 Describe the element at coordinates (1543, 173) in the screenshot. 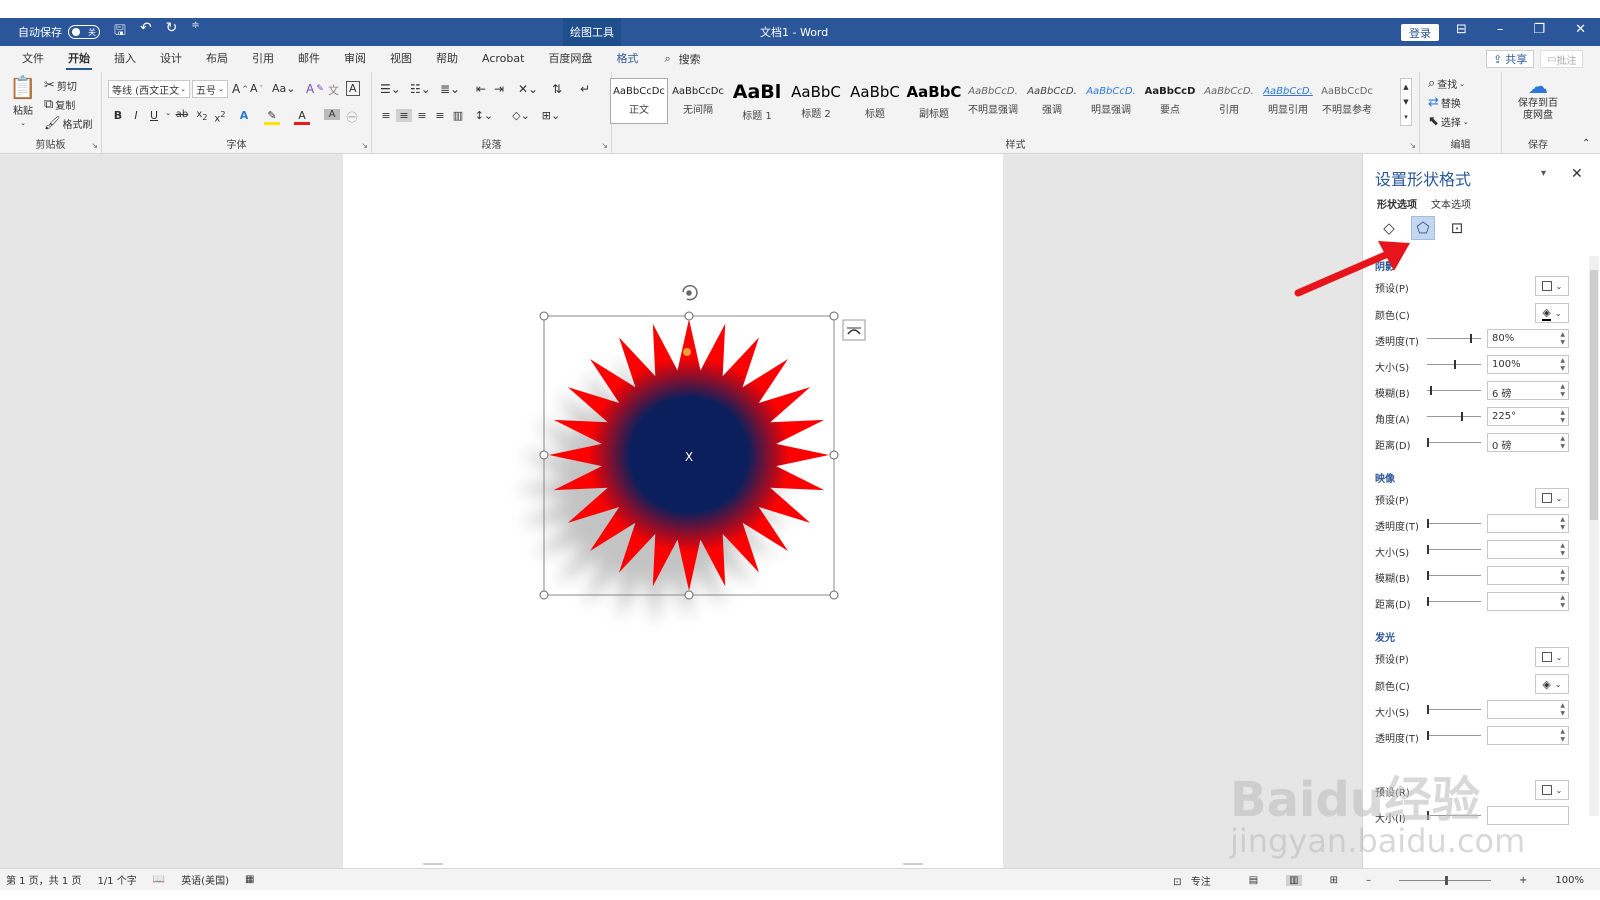

I see `pane-options-icon: ▾` at that location.